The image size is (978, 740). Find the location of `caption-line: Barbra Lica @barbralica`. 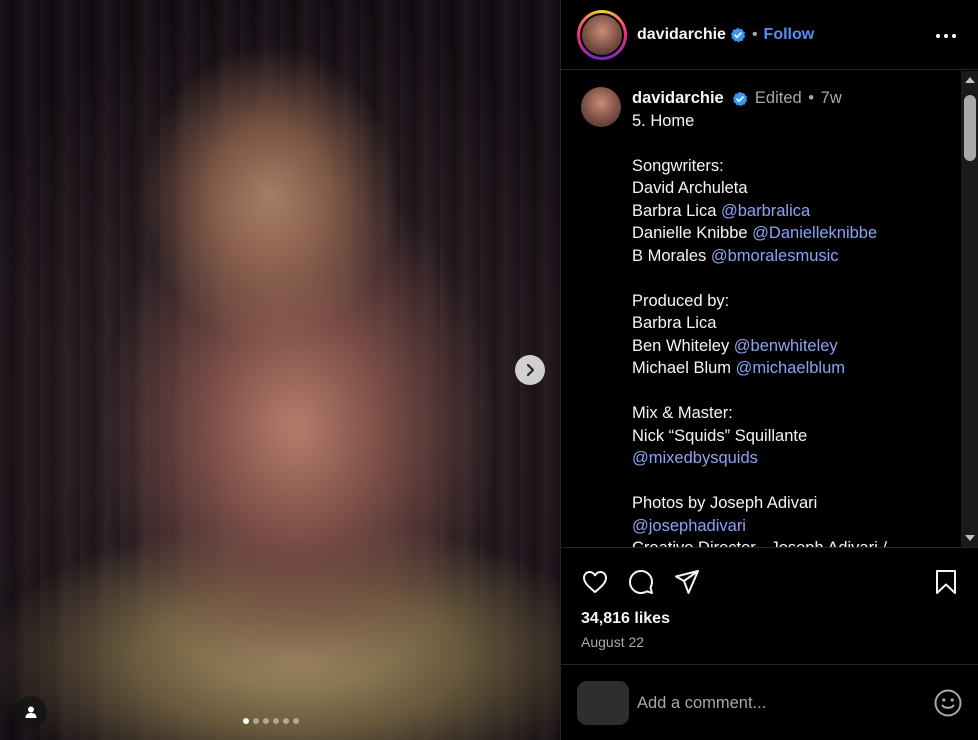

caption-line: Barbra Lica @barbralica is located at coordinates (787, 211).